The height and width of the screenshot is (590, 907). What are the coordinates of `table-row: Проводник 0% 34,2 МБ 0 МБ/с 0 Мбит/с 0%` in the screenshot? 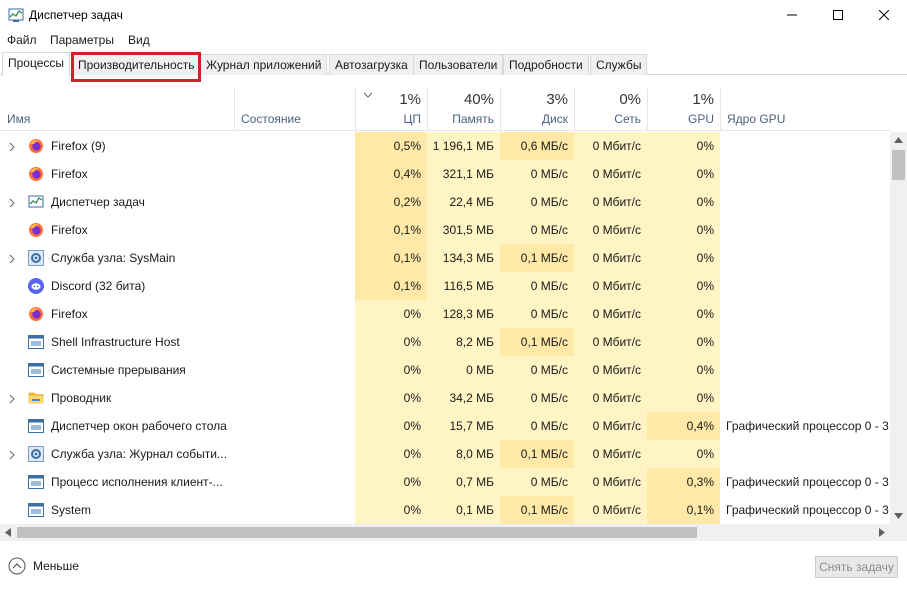 It's located at (445, 398).